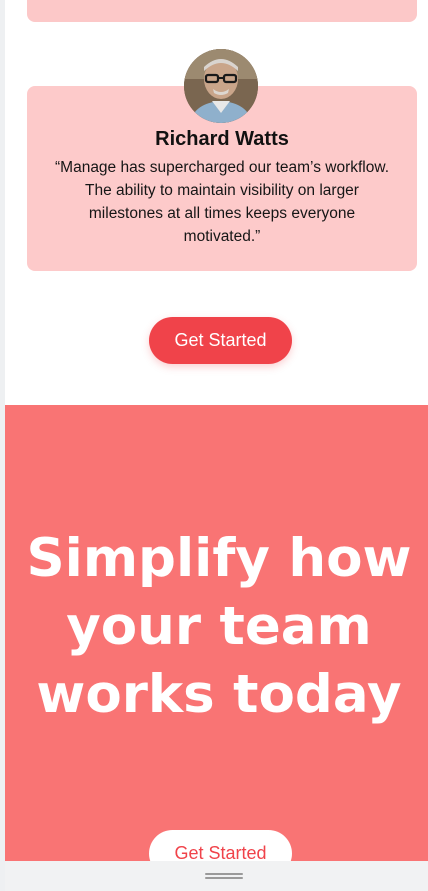 Image resolution: width=428 pixels, height=891 pixels. Describe the element at coordinates (222, 11) in the screenshot. I see `previous-testimonial-card` at that location.